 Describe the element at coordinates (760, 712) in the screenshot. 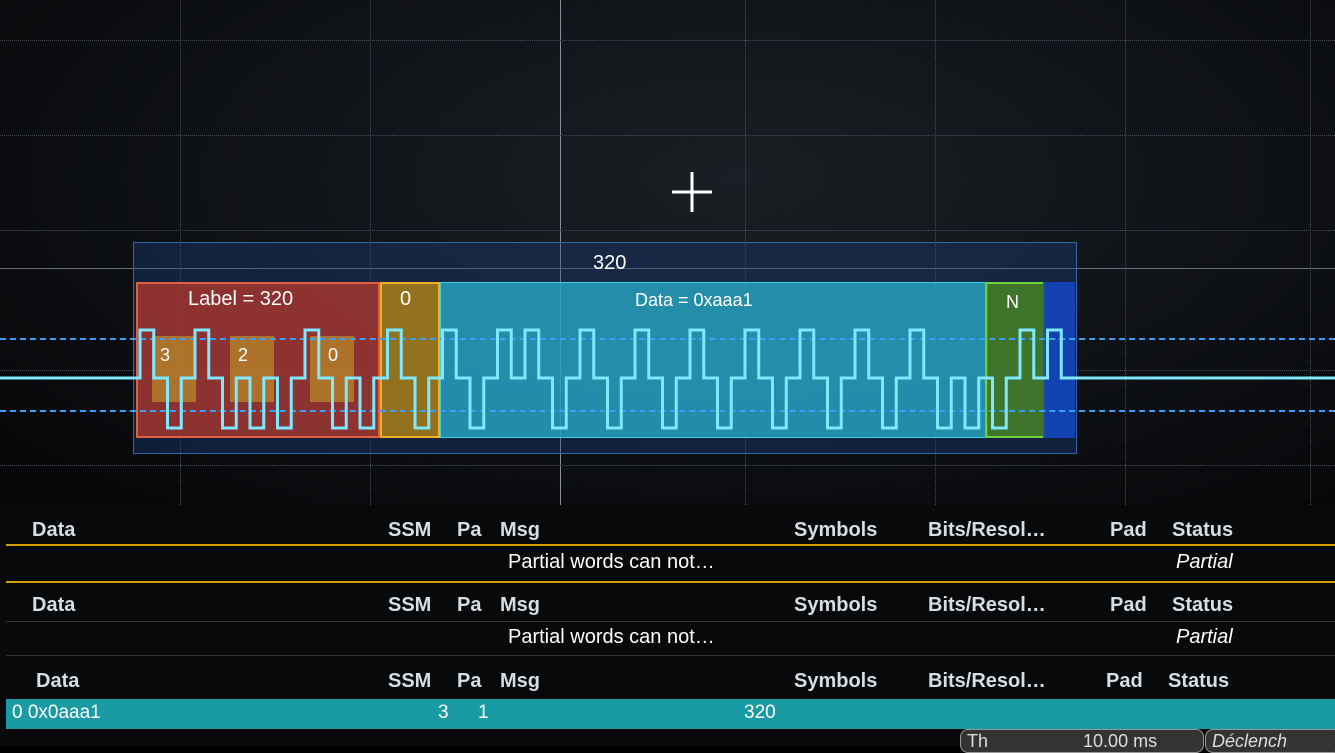

I see `symbols-cell: 320` at that location.